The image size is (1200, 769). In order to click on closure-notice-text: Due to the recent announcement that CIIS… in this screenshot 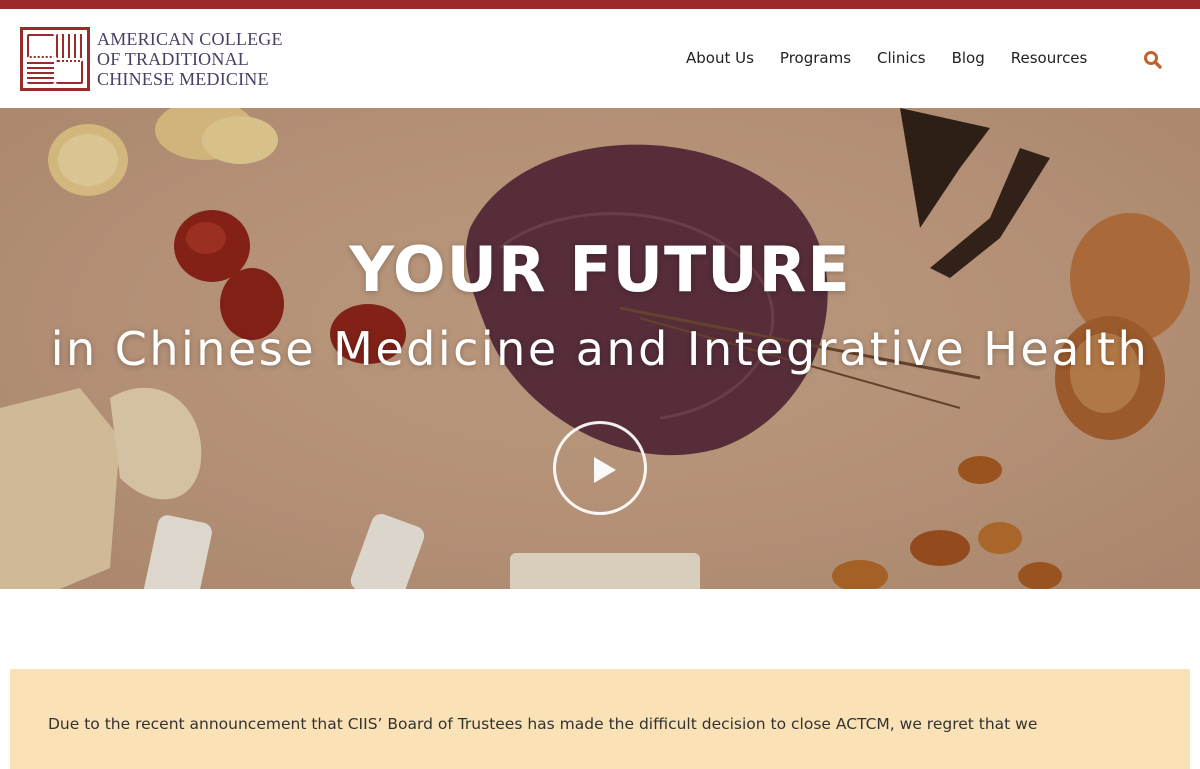, I will do `click(543, 724)`.